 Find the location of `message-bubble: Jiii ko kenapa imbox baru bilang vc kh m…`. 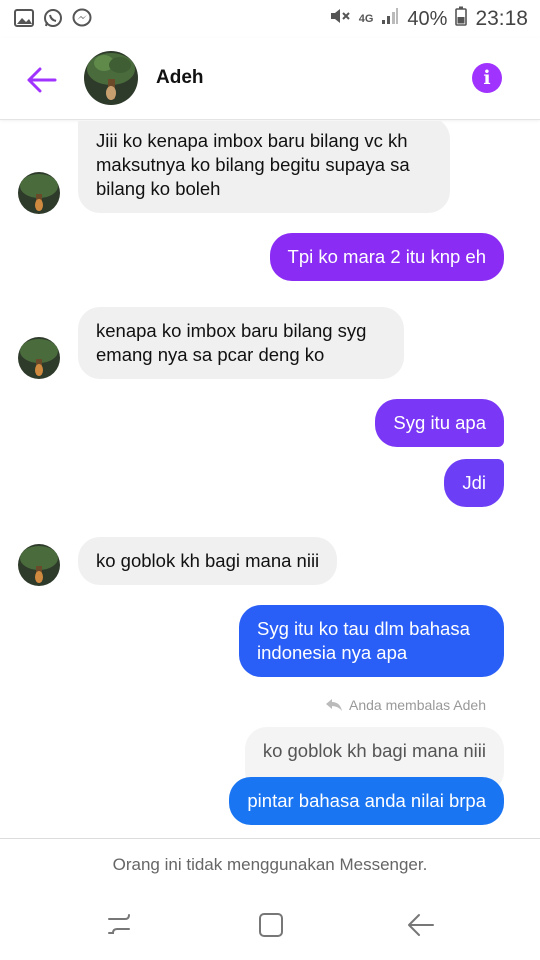

message-bubble: Jiii ko kenapa imbox baru bilang vc kh m… is located at coordinates (264, 167).